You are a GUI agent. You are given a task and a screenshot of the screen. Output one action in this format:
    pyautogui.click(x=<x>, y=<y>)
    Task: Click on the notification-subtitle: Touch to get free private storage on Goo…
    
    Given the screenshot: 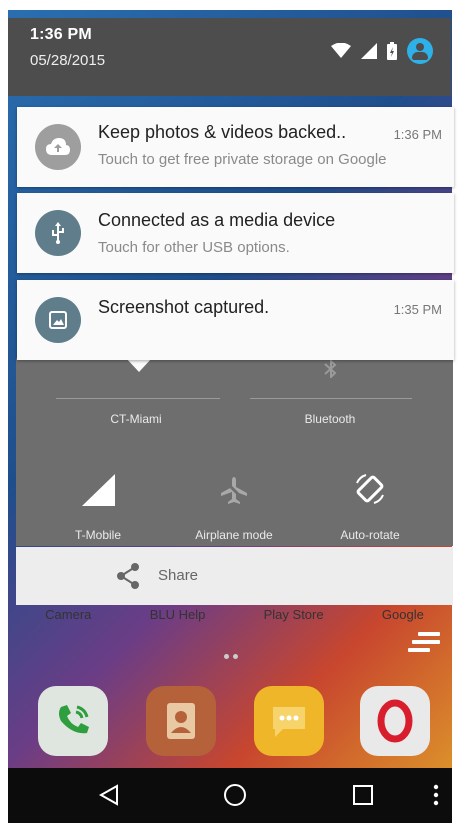 What is the action you would take?
    pyautogui.click(x=242, y=159)
    